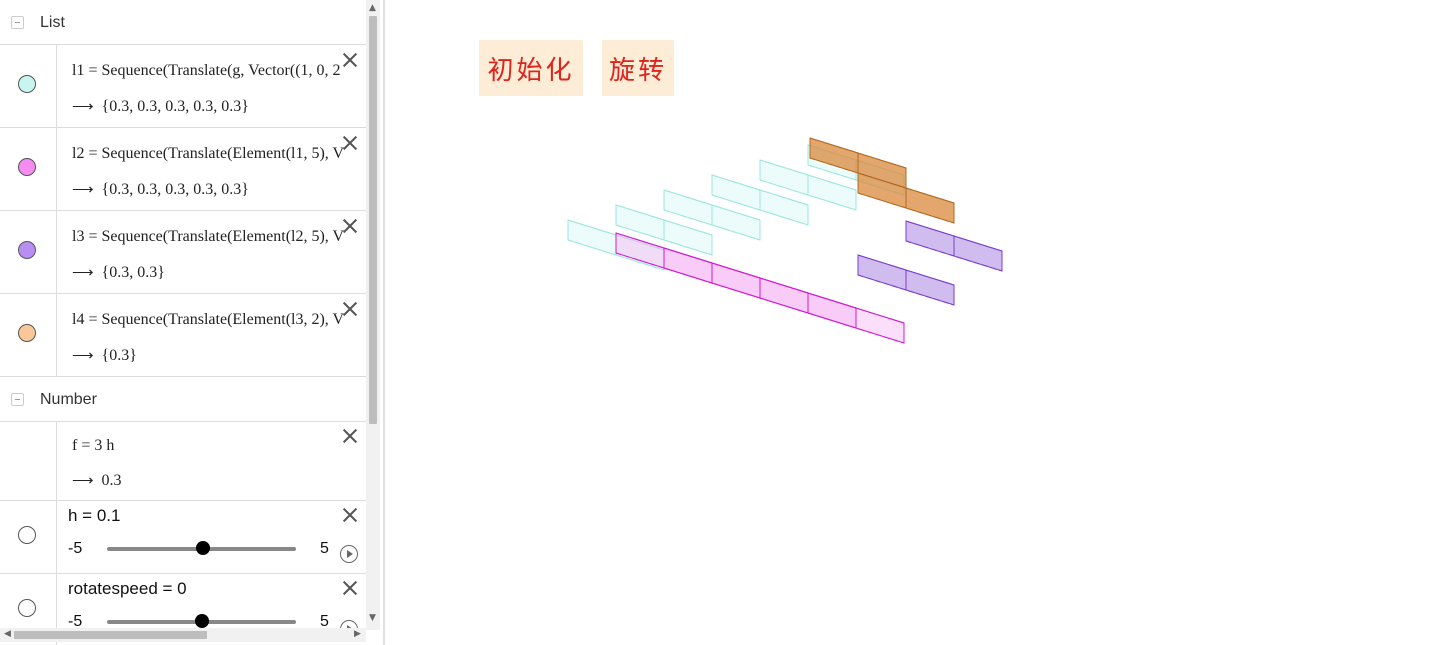 Image resolution: width=1440 pixels, height=645 pixels. Describe the element at coordinates (183, 461) in the screenshot. I see `number-item-f: f = 3 h ⟶ 0.3` at that location.